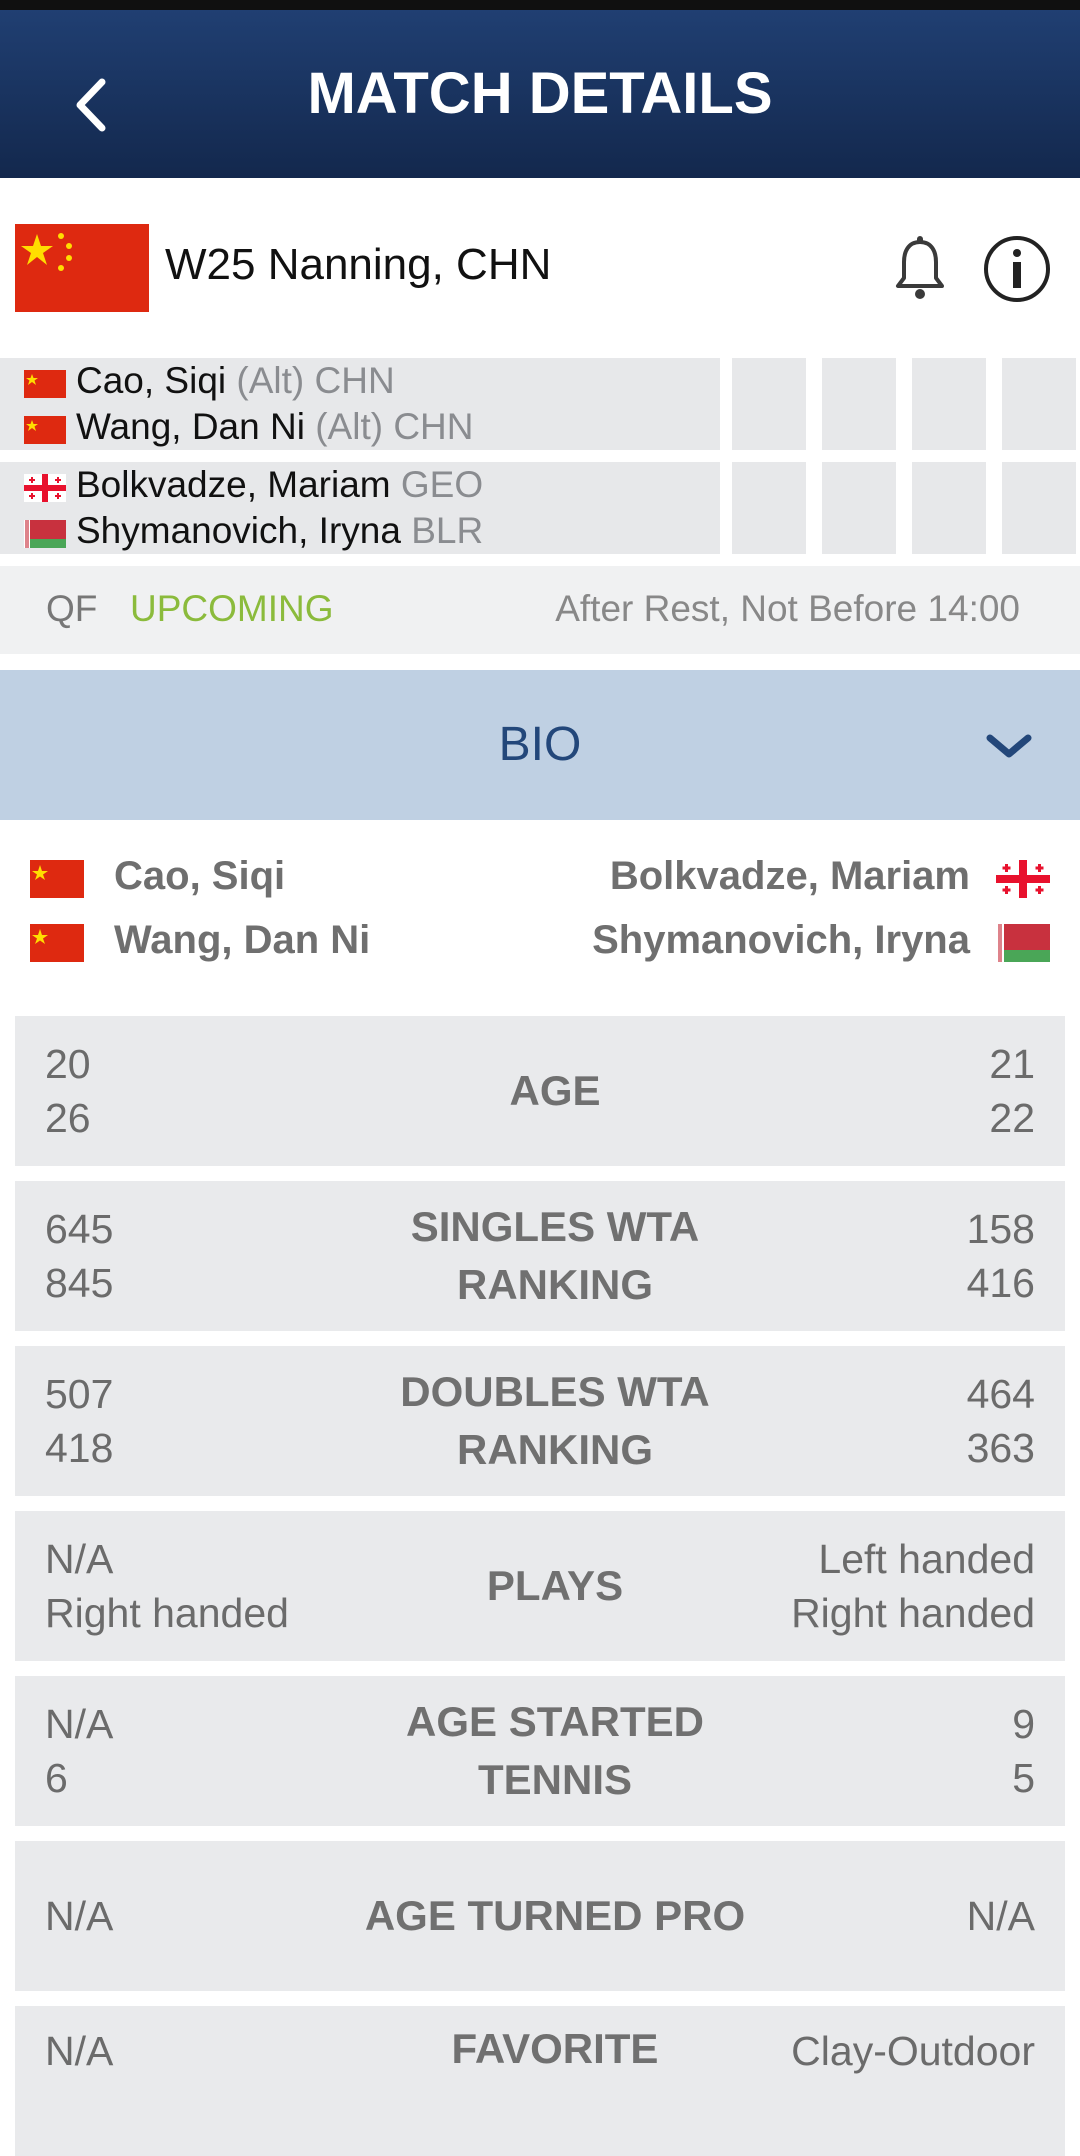  Describe the element at coordinates (540, 5) in the screenshot. I see `status-strip` at that location.